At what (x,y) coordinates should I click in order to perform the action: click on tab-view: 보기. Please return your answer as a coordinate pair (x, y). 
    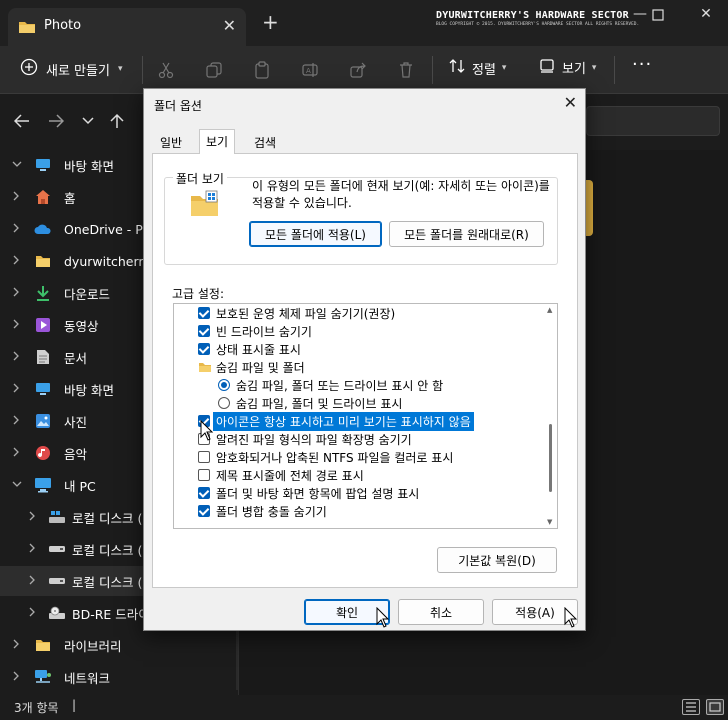
    Looking at the image, I should click on (217, 141).